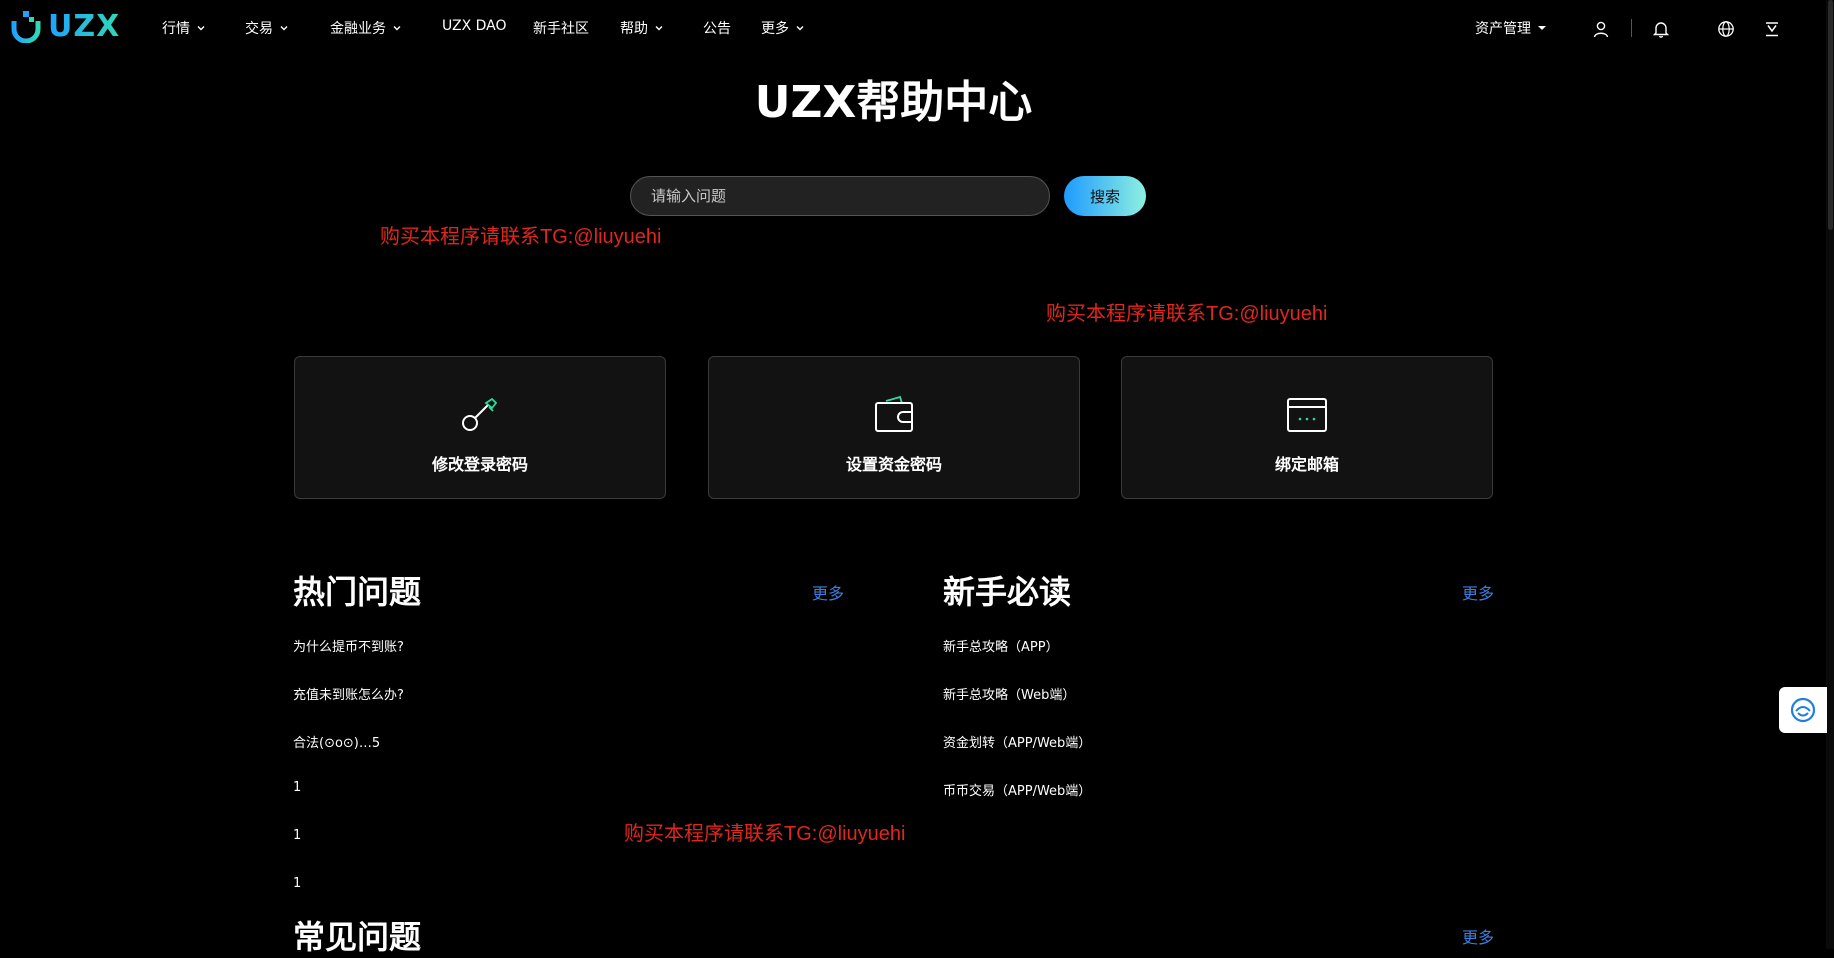  What do you see at coordinates (1503, 29) in the screenshot?
I see `asset-management-label: 资产管理` at bounding box center [1503, 29].